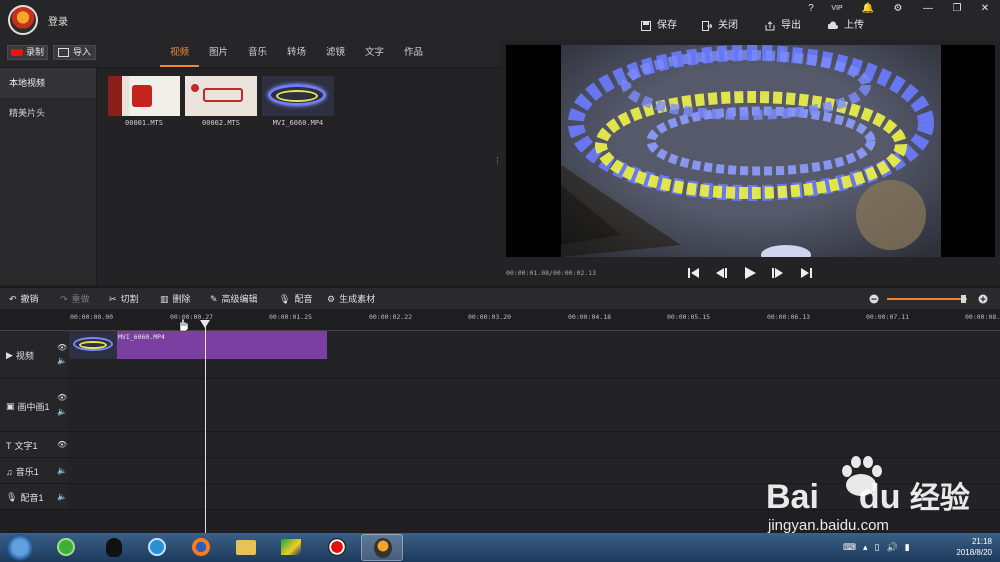 The image size is (1000, 562). I want to click on clock: 21:18 2018/8/20, so click(974, 547).